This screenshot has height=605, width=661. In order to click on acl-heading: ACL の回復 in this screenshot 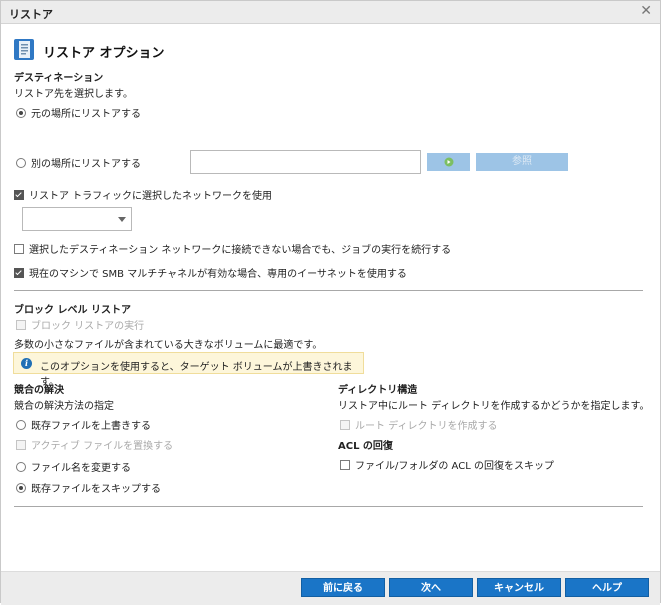, I will do `click(365, 446)`.